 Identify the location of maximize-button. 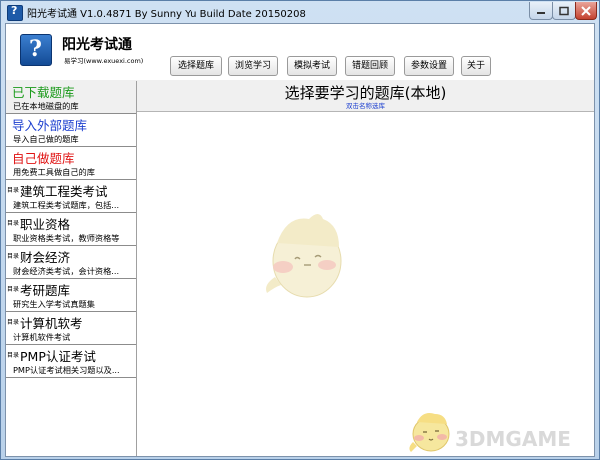
(564, 11).